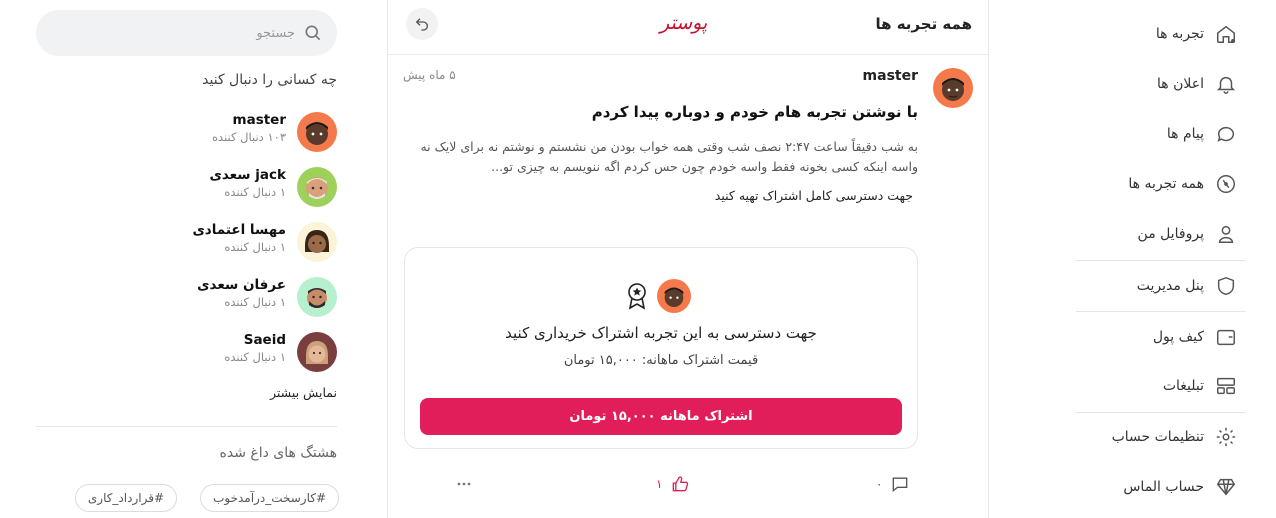 This screenshot has height=518, width=1276. What do you see at coordinates (1179, 34) in the screenshot?
I see `sidebar-item-label: تجربه ها` at bounding box center [1179, 34].